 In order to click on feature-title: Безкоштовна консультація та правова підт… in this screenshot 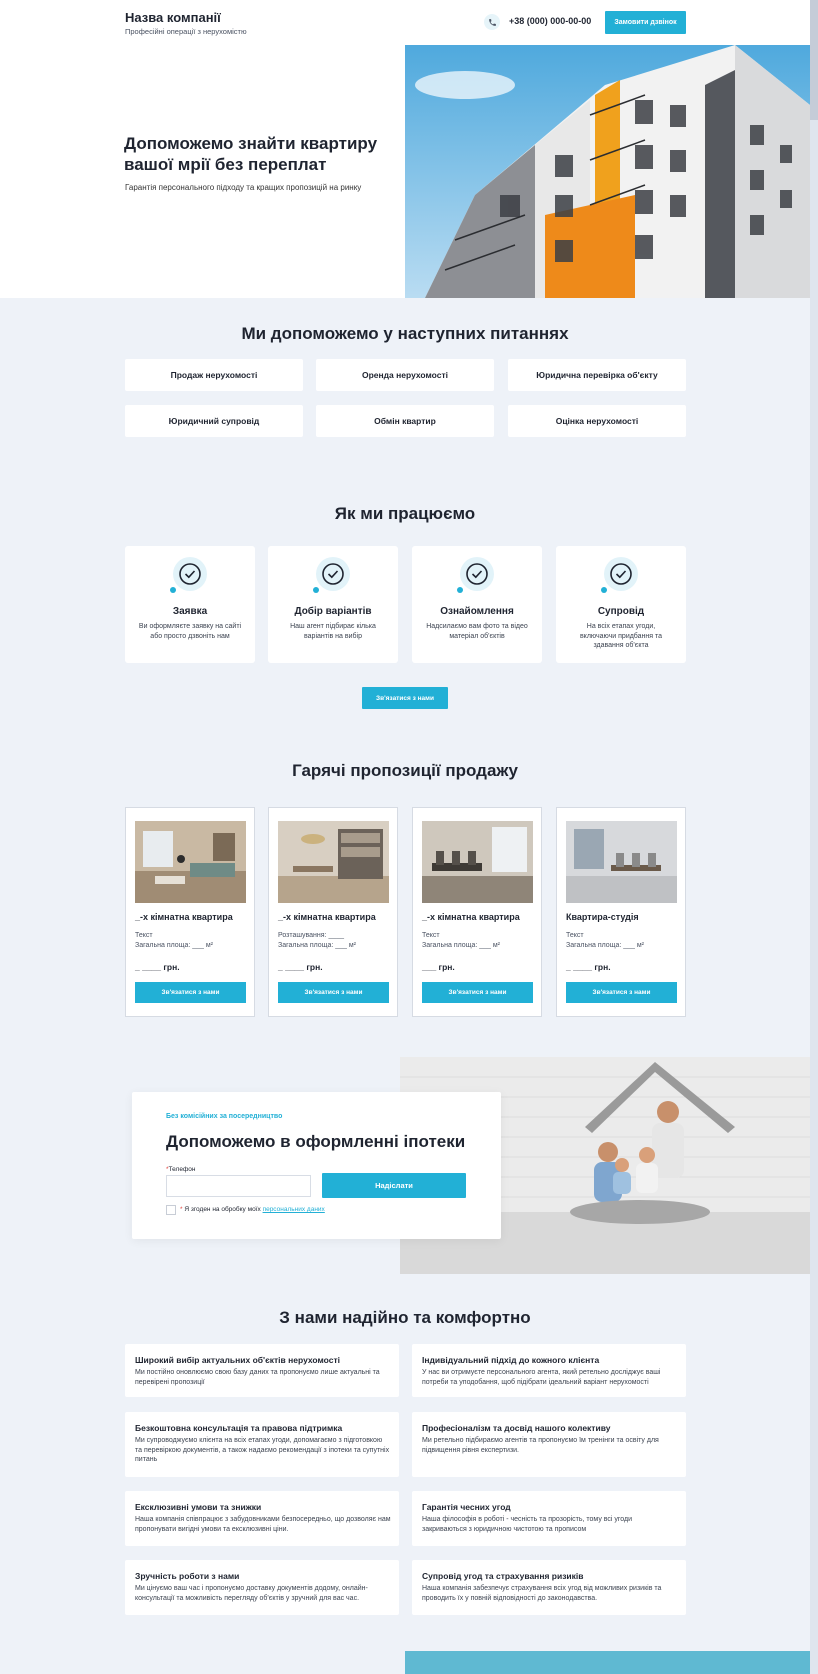, I will do `click(239, 1428)`.